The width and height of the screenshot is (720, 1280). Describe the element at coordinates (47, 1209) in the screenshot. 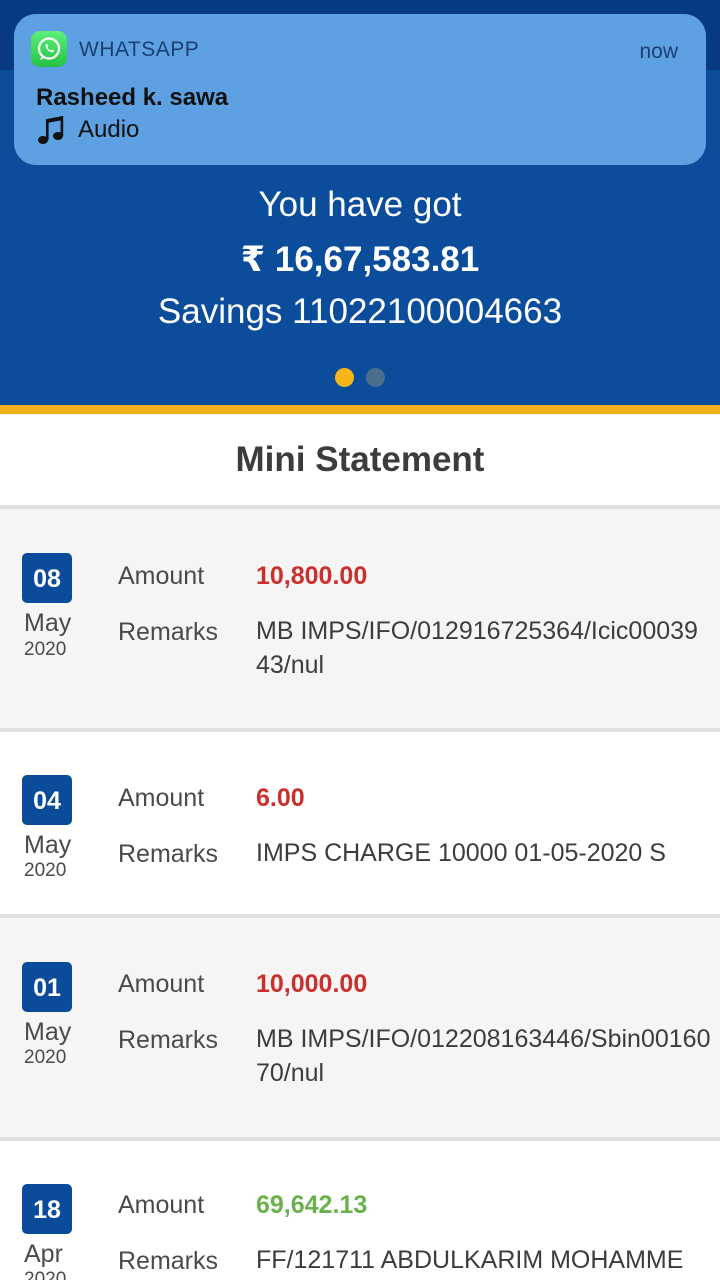

I see `date-day-badge: 18` at that location.